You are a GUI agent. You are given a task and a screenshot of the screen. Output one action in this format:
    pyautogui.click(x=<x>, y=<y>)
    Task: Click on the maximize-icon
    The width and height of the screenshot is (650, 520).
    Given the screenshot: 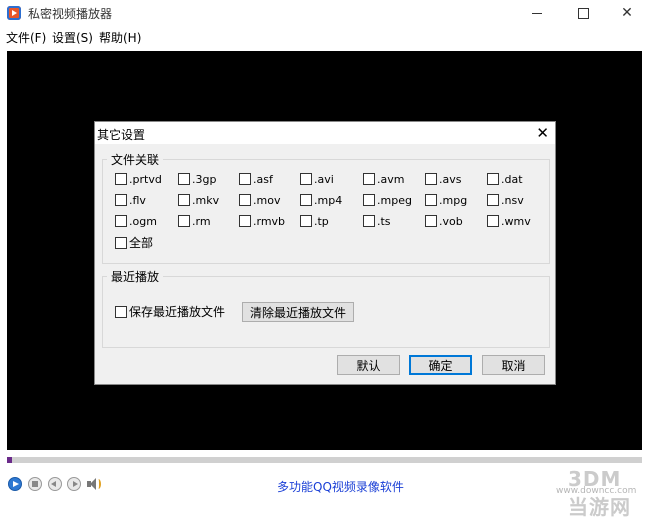 What is the action you would take?
    pyautogui.click(x=583, y=13)
    